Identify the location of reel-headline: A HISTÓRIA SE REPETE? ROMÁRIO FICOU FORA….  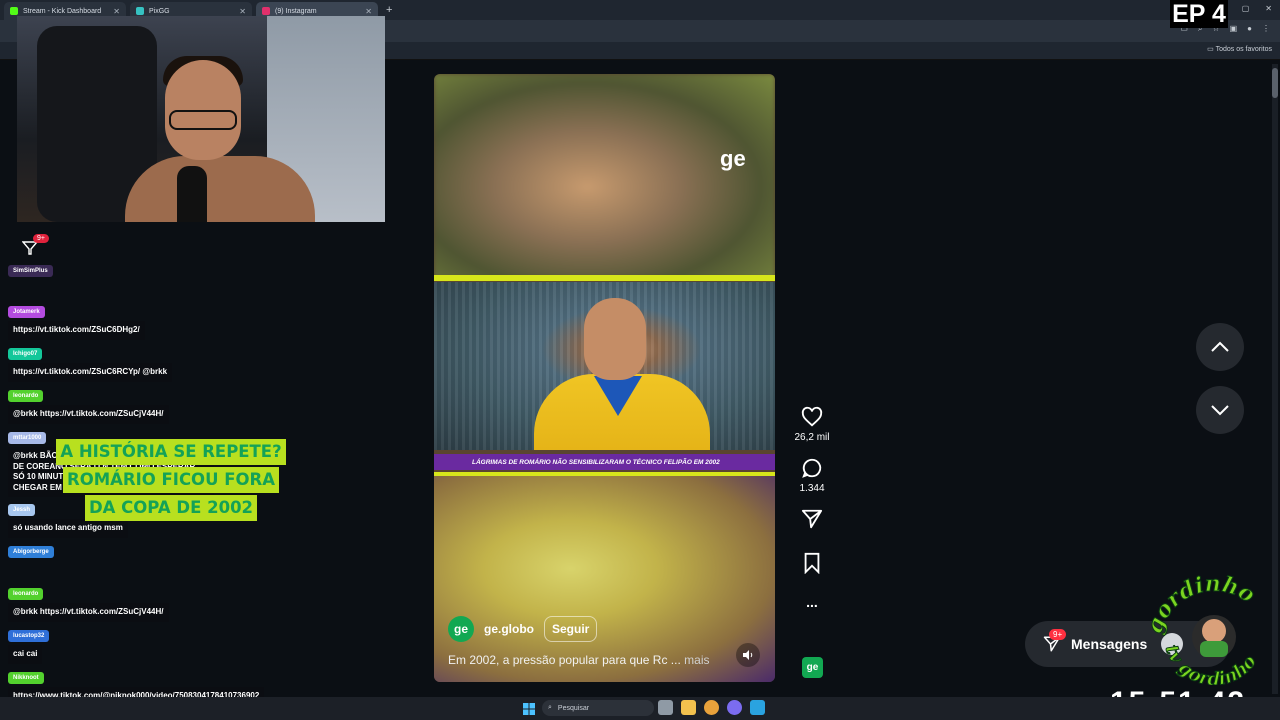
(171, 480).